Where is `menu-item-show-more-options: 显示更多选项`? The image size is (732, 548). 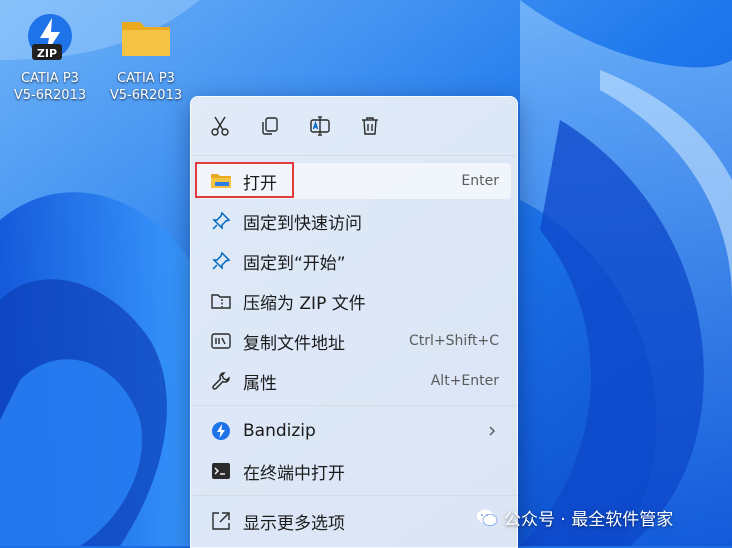
menu-item-show-more-options: 显示更多选项 is located at coordinates (354, 521).